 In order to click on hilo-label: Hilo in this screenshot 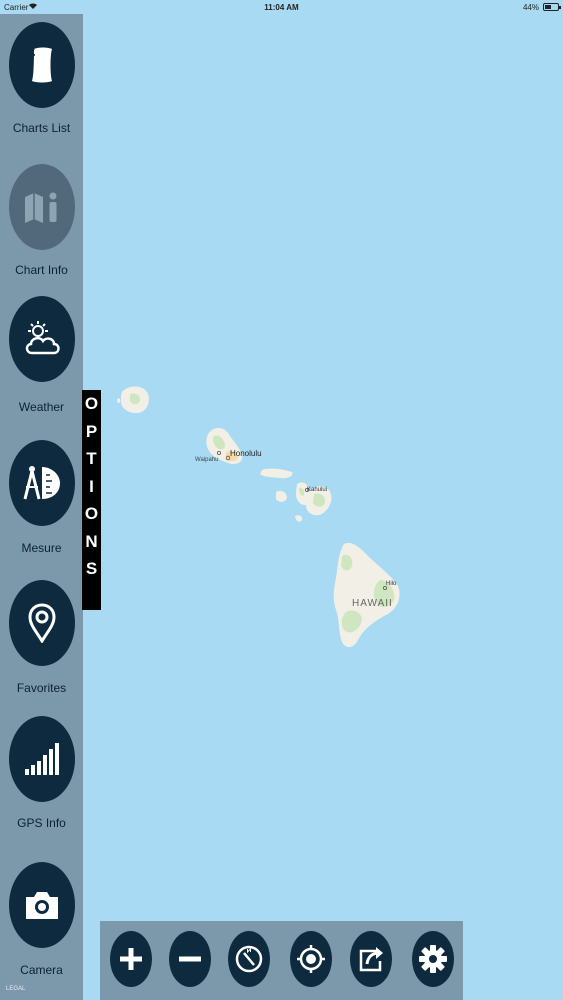, I will do `click(391, 584)`.